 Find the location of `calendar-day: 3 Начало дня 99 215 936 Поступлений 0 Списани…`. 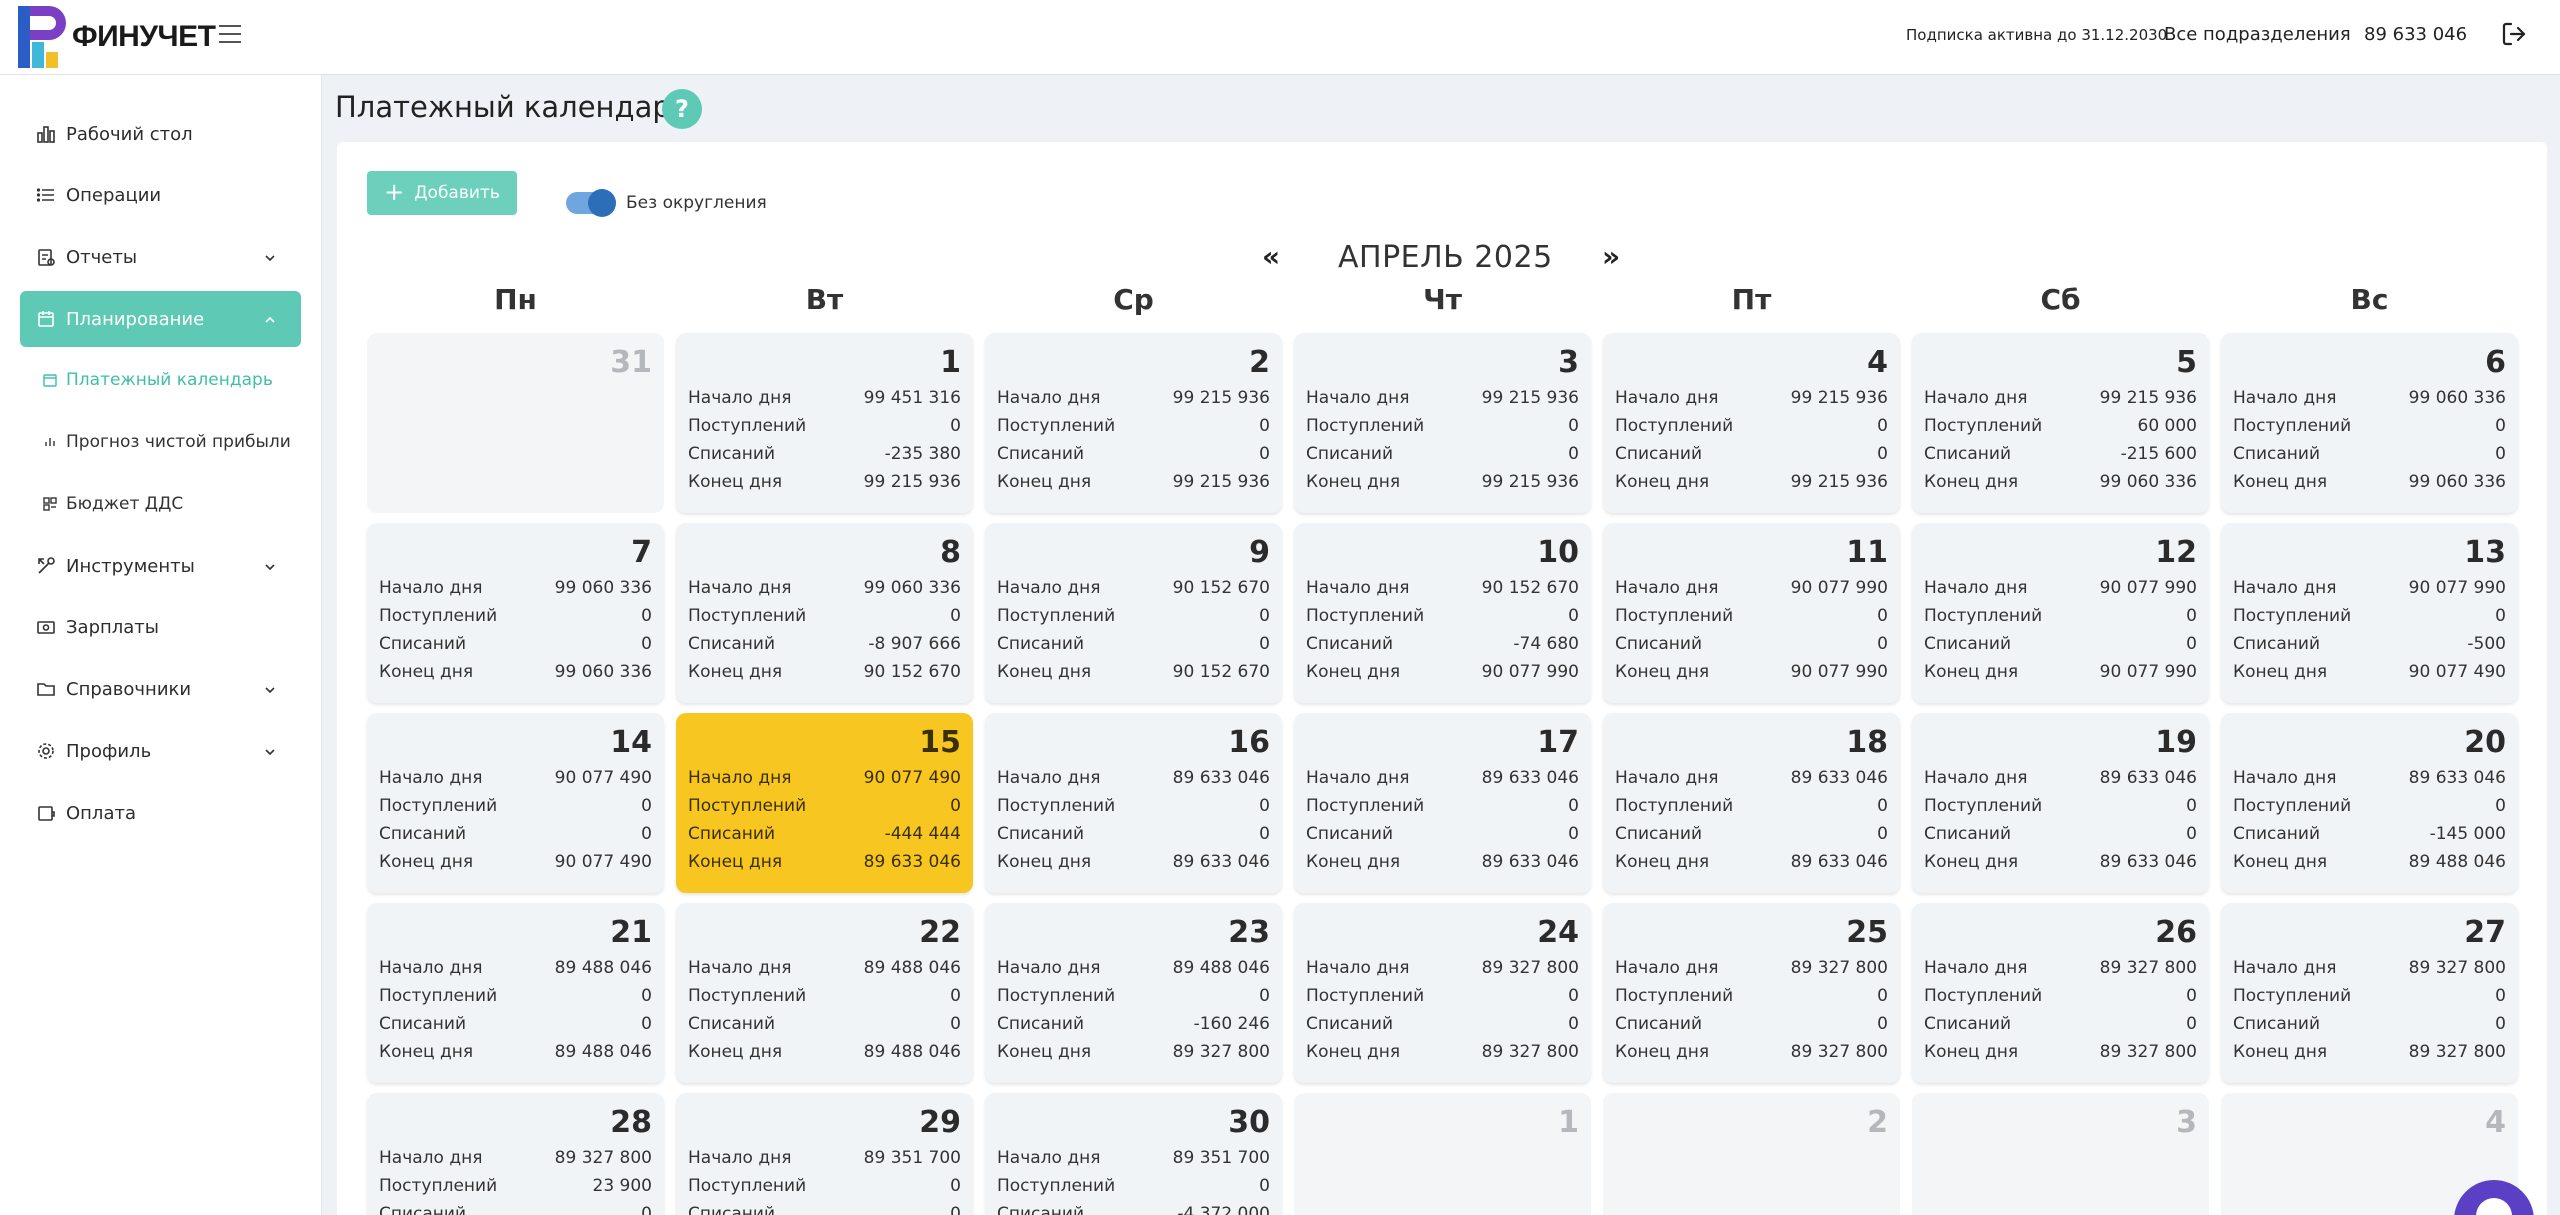

calendar-day: 3 Начало дня 99 215 936 Поступлений 0 Списани… is located at coordinates (1442, 423).